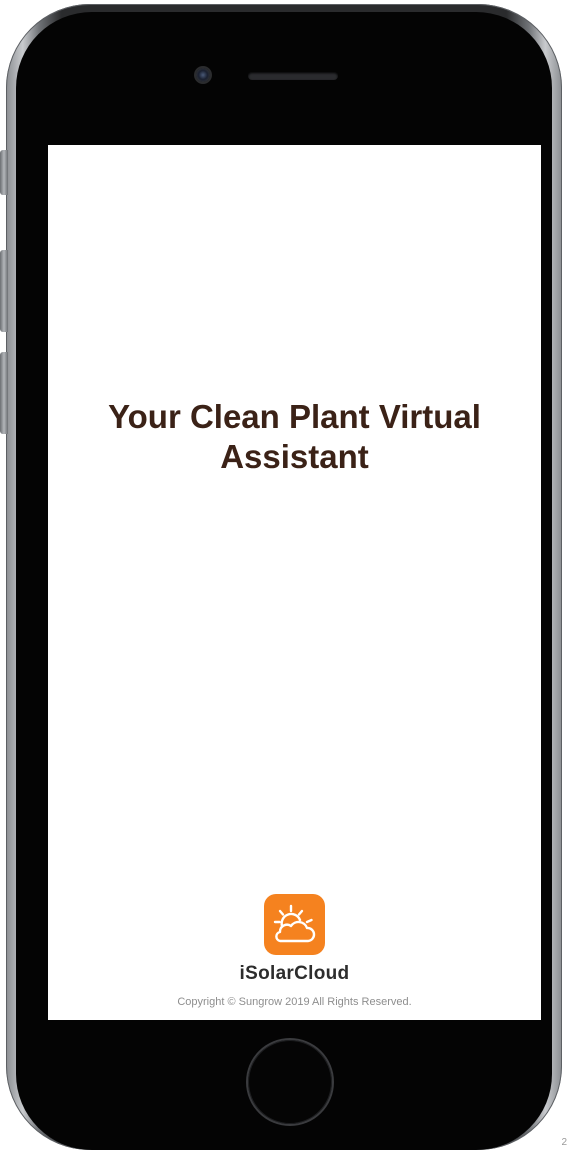  Describe the element at coordinates (294, 973) in the screenshot. I see `brand-name: iSolarCloud` at that location.